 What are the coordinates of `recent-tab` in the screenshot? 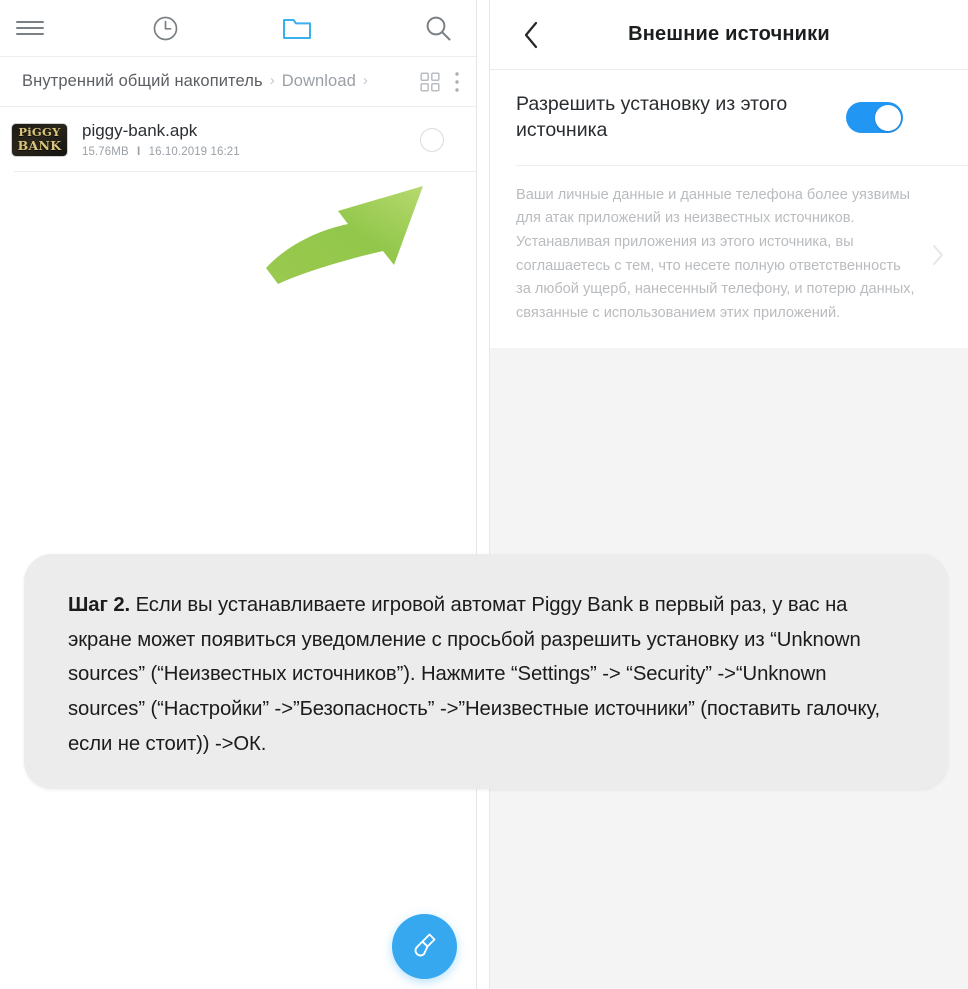 It's located at (165, 28).